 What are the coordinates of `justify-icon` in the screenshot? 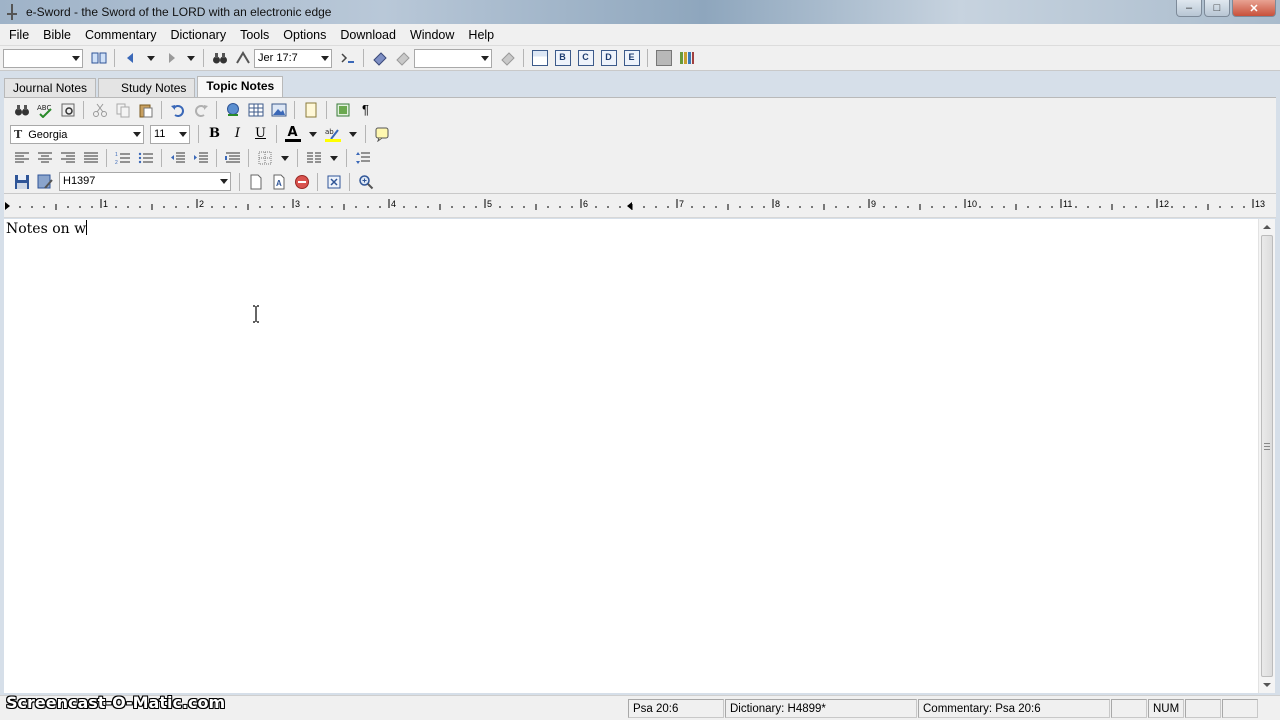 It's located at (91, 158).